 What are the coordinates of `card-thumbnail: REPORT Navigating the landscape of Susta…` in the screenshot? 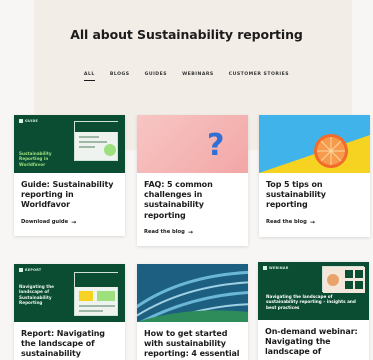 It's located at (69, 293).